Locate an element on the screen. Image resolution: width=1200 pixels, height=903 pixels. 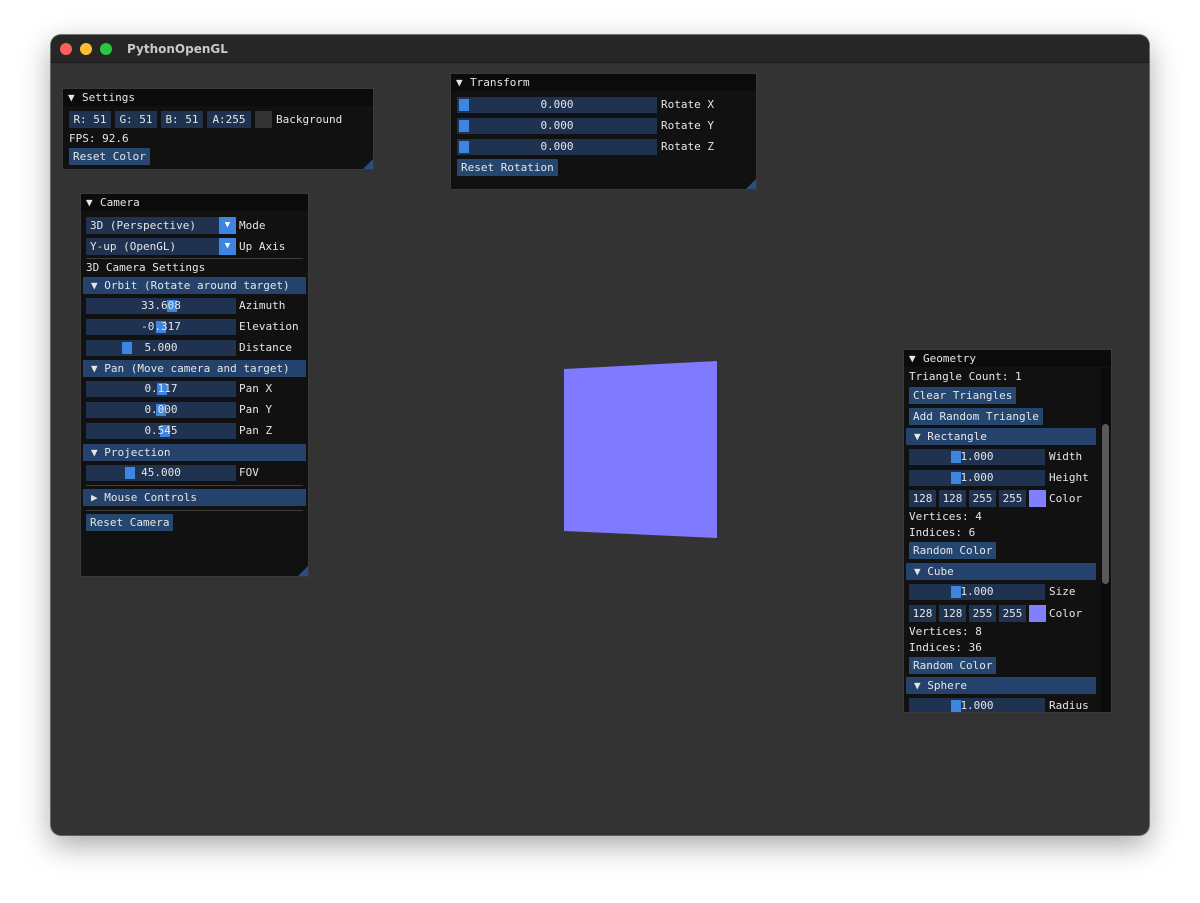
up-axis-dropdown: Y-up (OpenGL) ▼ is located at coordinates (161, 246).